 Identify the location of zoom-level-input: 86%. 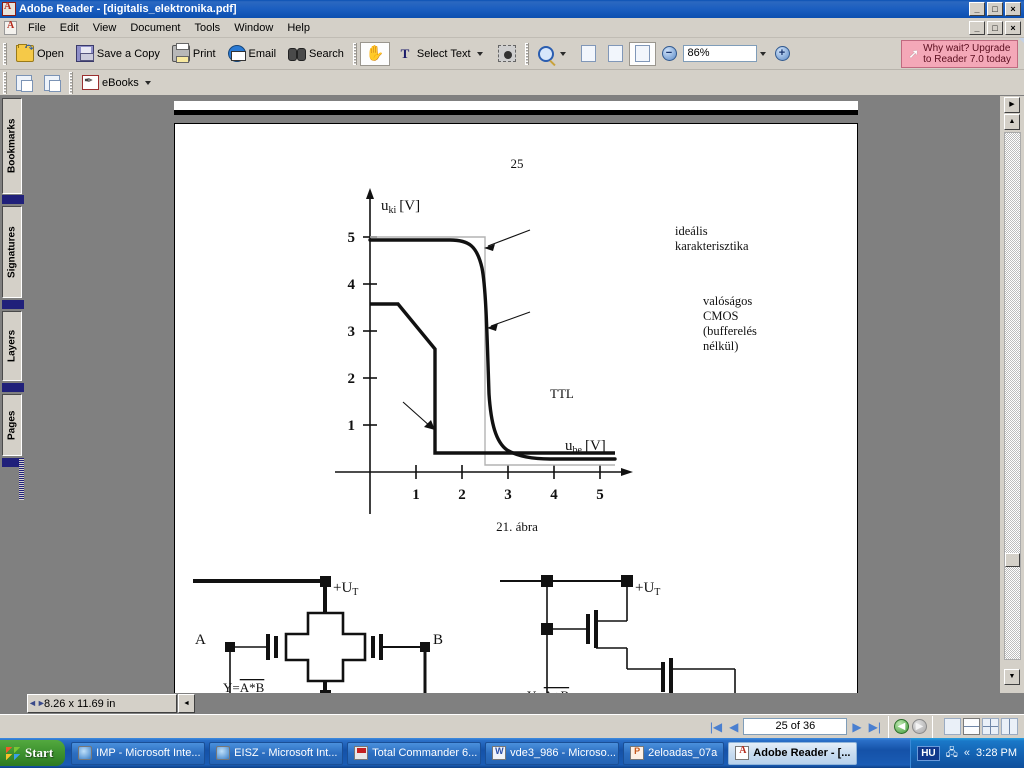
(719, 53).